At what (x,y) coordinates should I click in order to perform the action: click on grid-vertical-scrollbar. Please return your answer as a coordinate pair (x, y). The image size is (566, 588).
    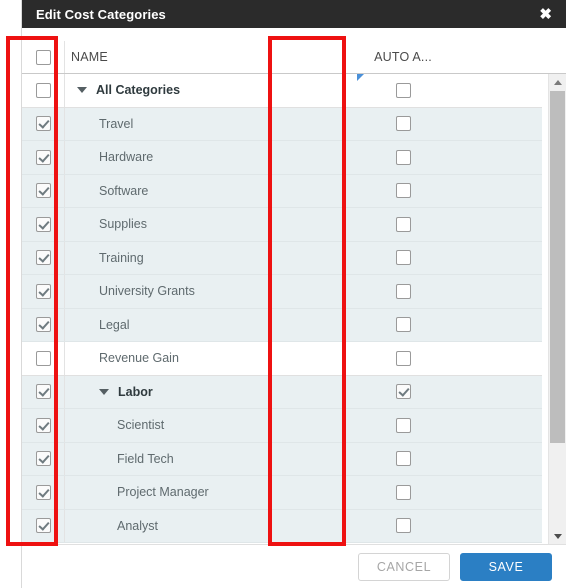
    Looking at the image, I should click on (557, 309).